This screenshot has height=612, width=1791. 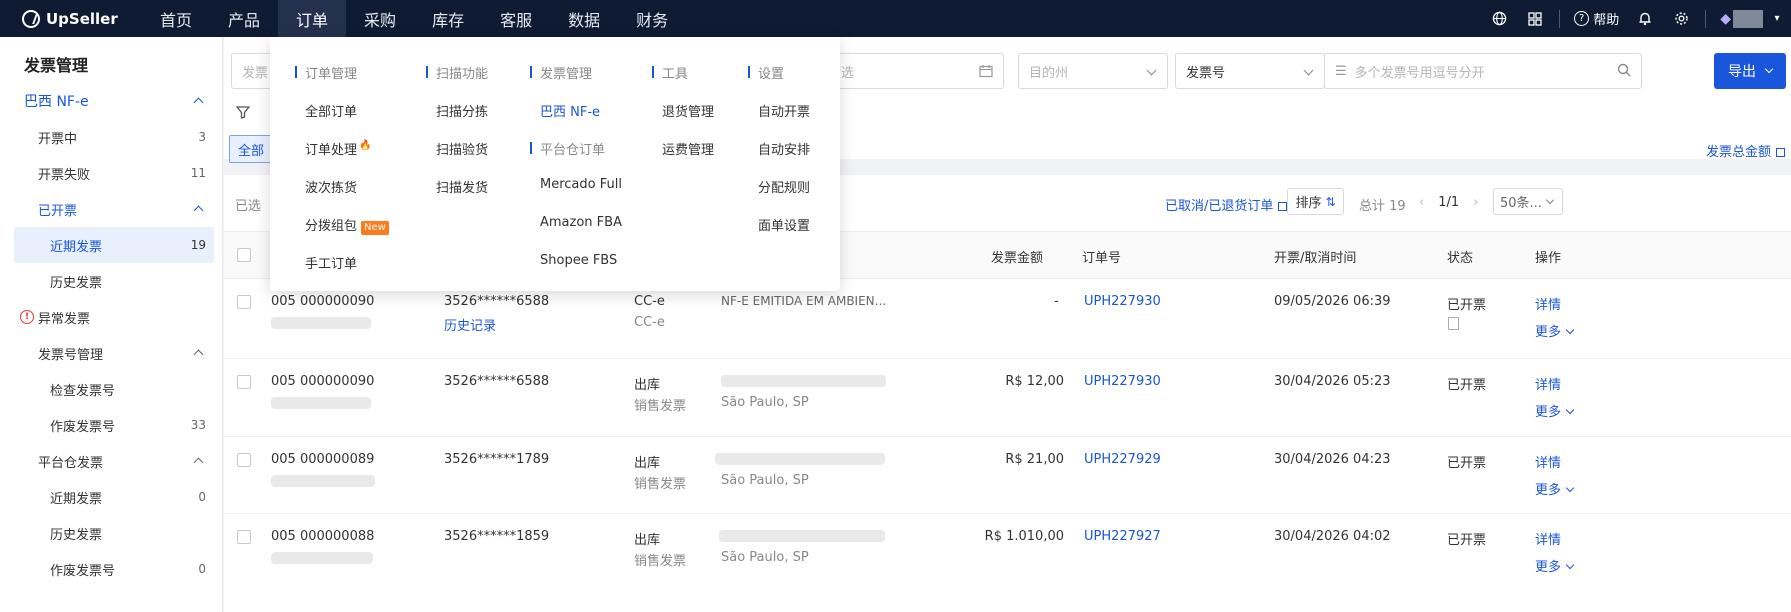 I want to click on history-record-link: 历史记录, so click(x=470, y=324).